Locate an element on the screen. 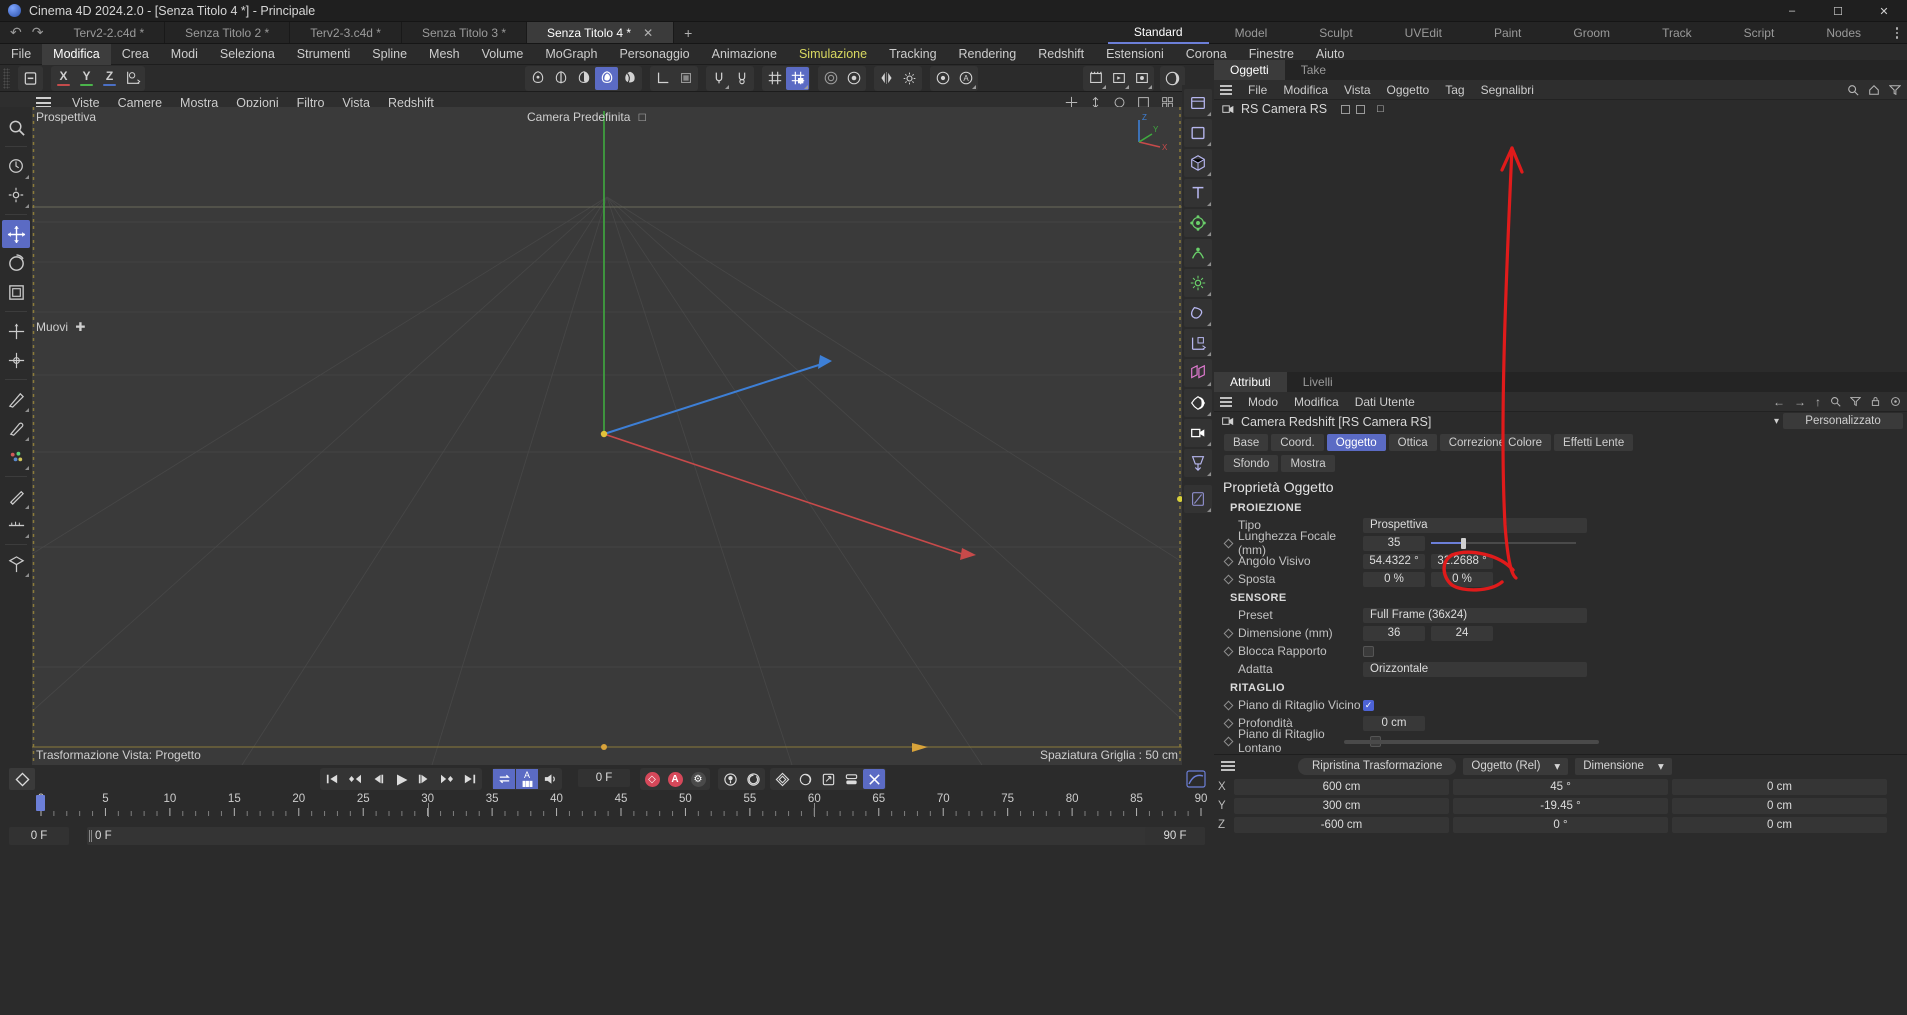 Image resolution: width=1907 pixels, height=1015 pixels. menu-modi: Modi is located at coordinates (184, 54).